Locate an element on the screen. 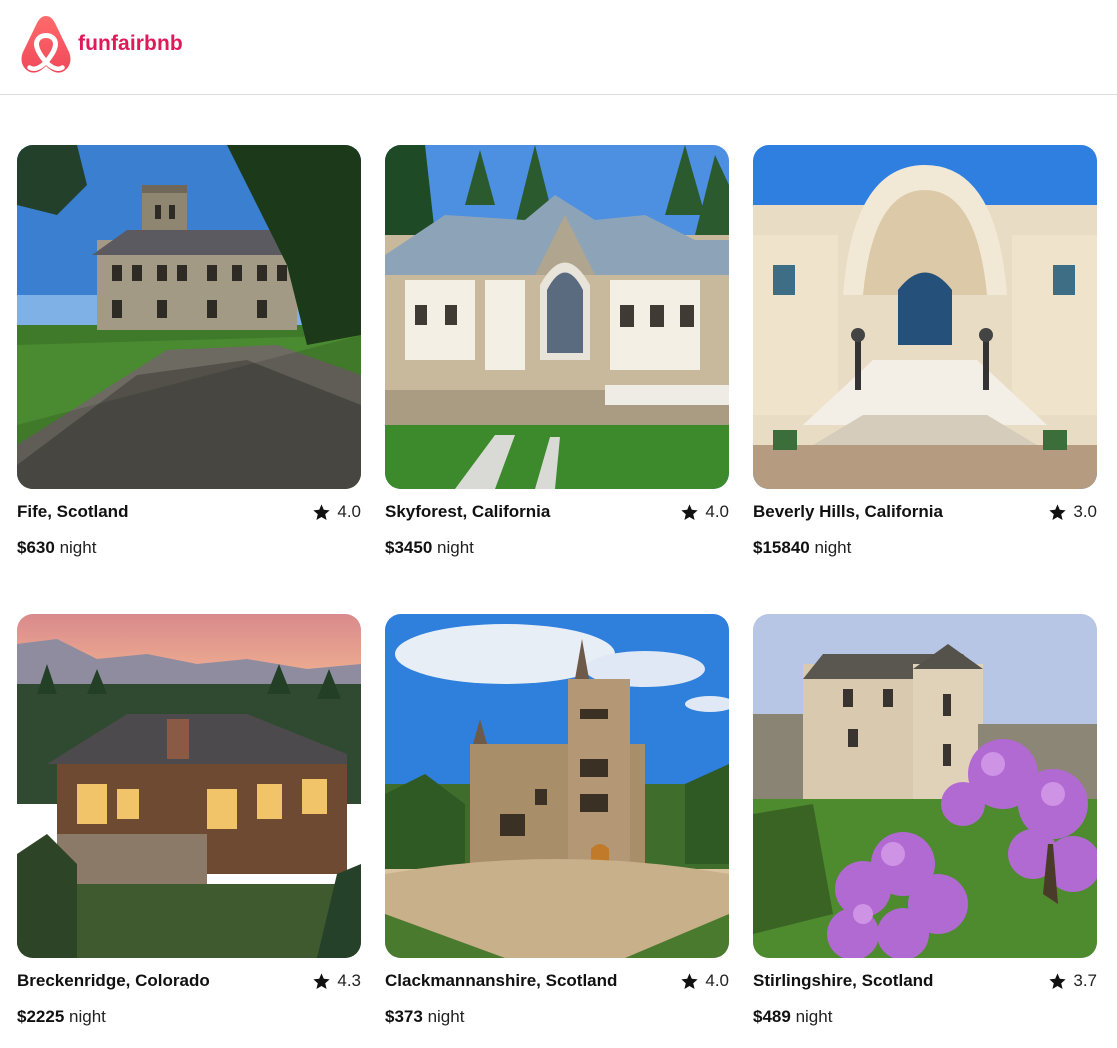 This screenshot has width=1117, height=1048. listing-price: $15840 is located at coordinates (781, 547).